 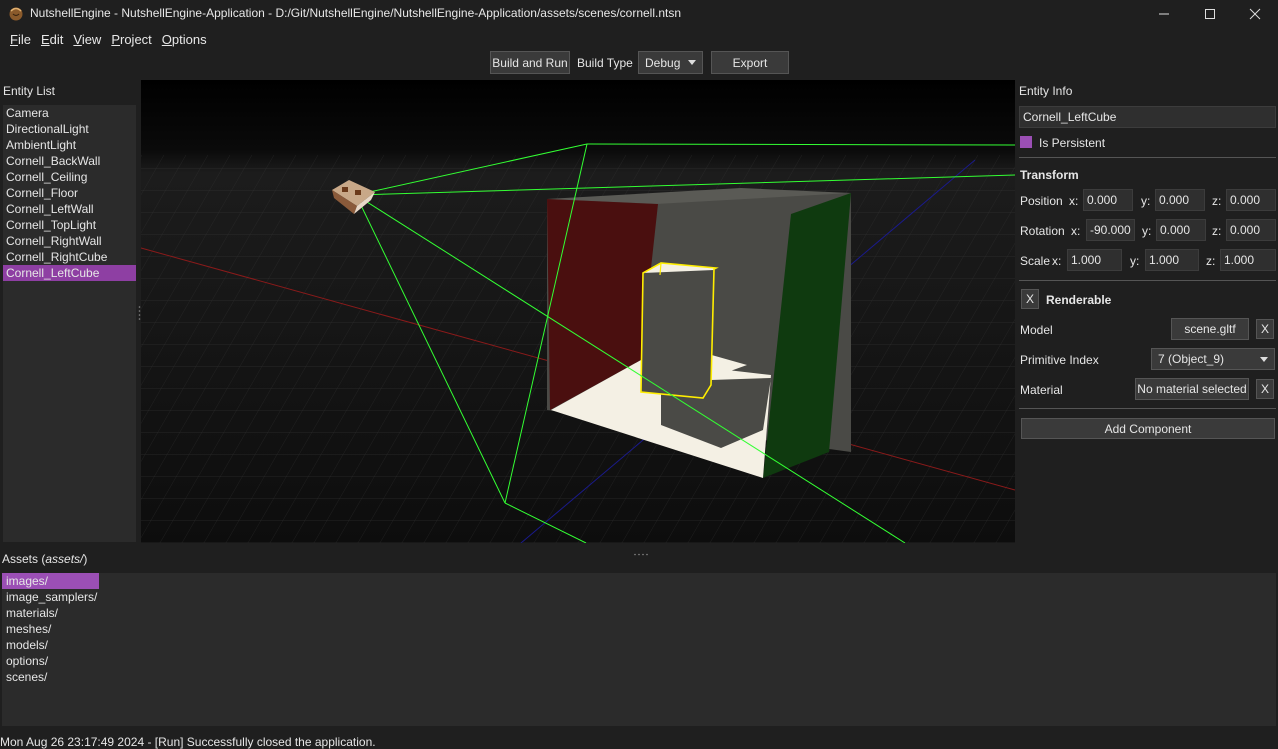 I want to click on asset-list-item: scenes/, so click(x=50, y=677).